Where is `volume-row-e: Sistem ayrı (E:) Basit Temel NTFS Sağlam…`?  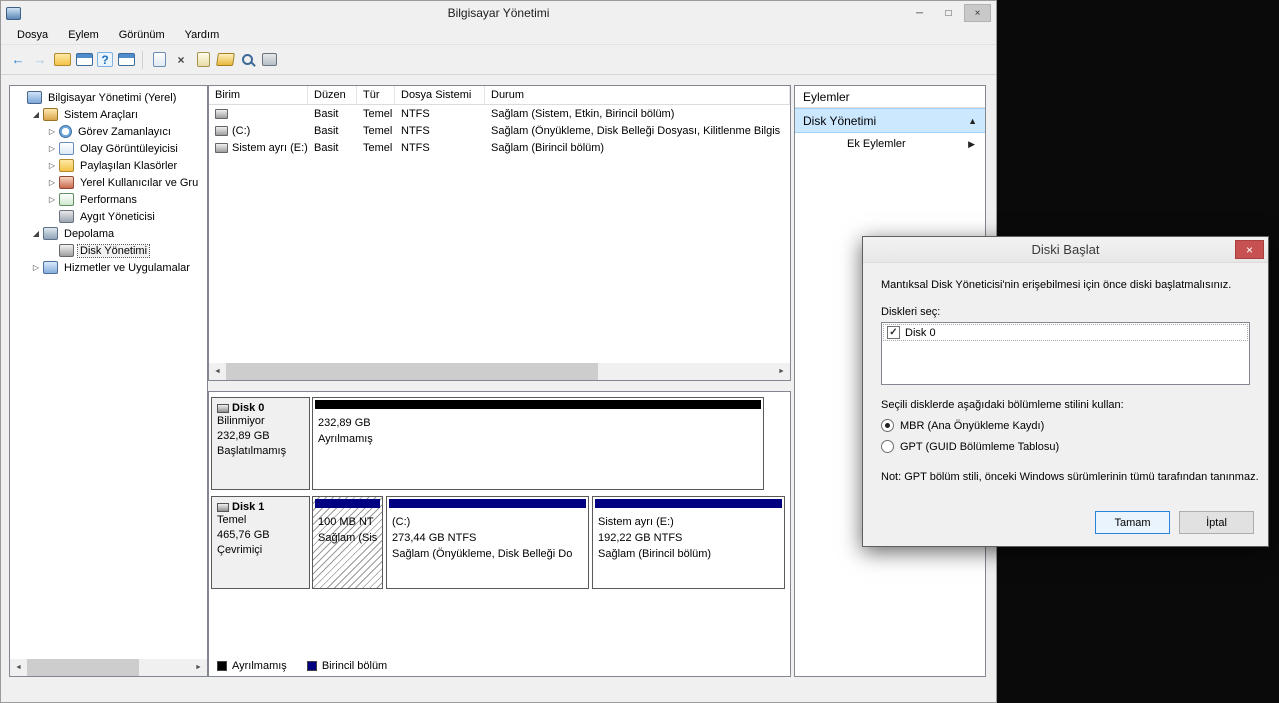 volume-row-e: Sistem ayrı (E:) Basit Temel NTFS Sağlam… is located at coordinates (499, 147).